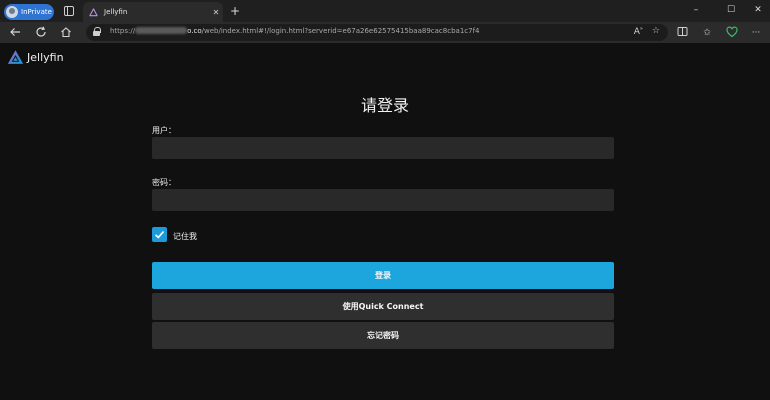 The height and width of the screenshot is (400, 770). I want to click on tab-close-icon: ✕, so click(216, 12).